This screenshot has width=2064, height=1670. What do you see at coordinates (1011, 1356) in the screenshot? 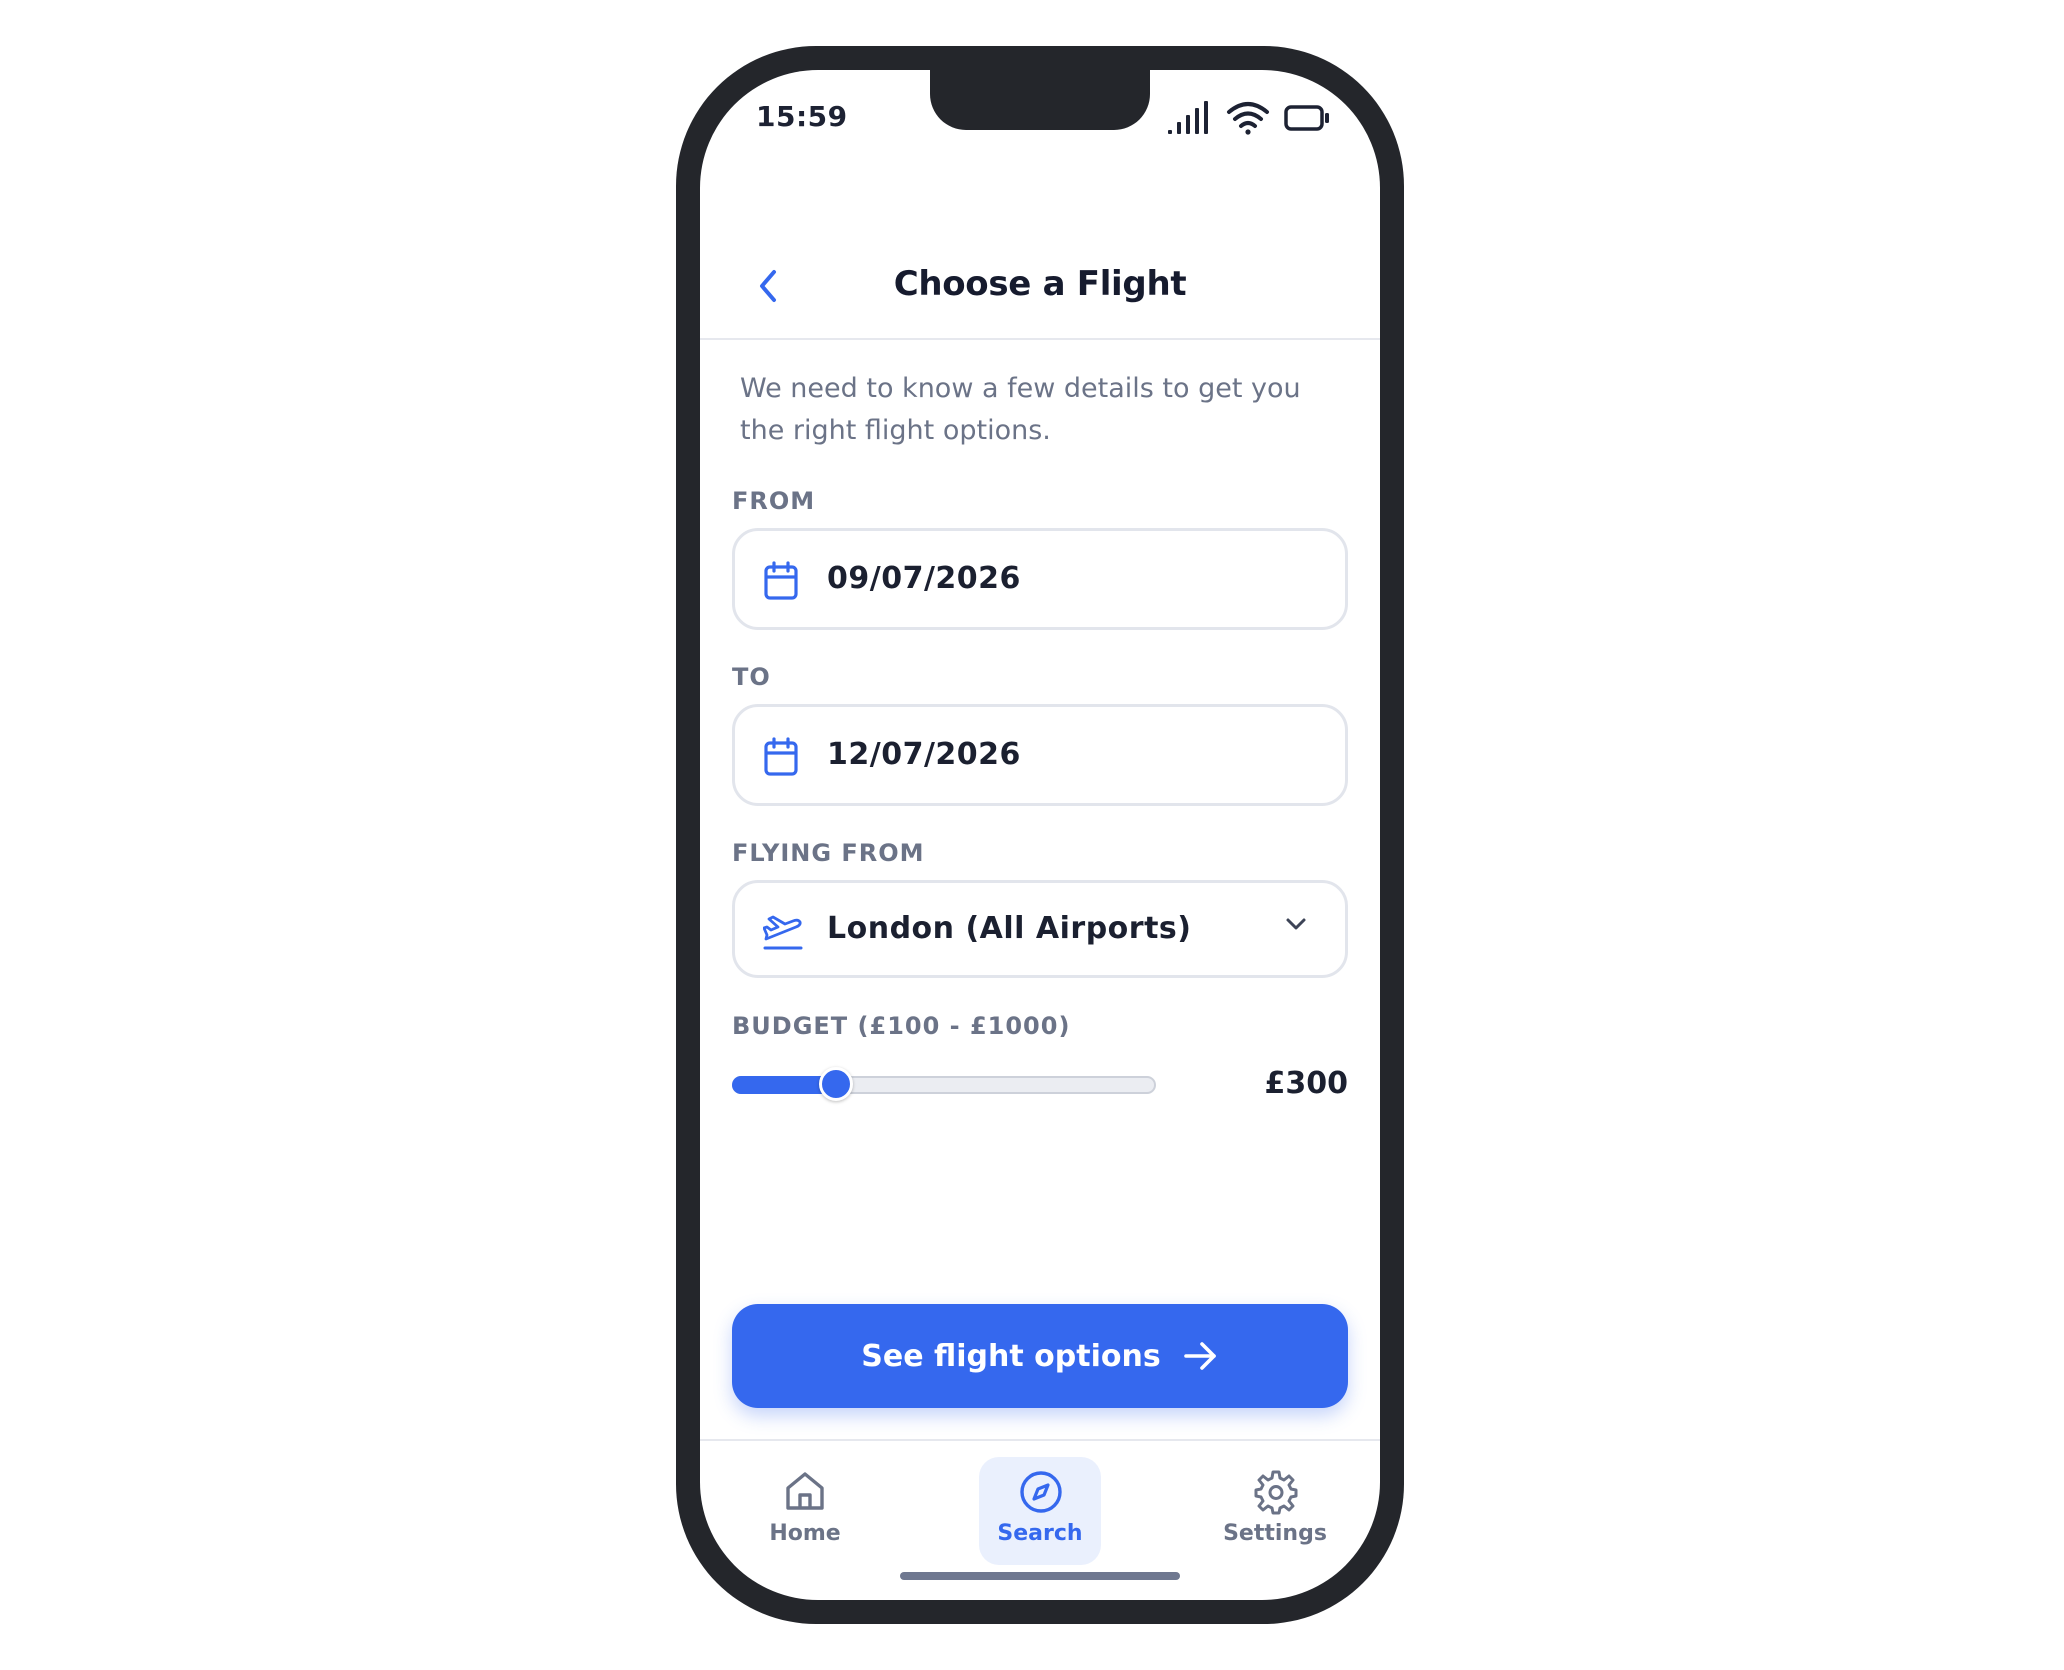
I see `cta-label: See flight options` at bounding box center [1011, 1356].